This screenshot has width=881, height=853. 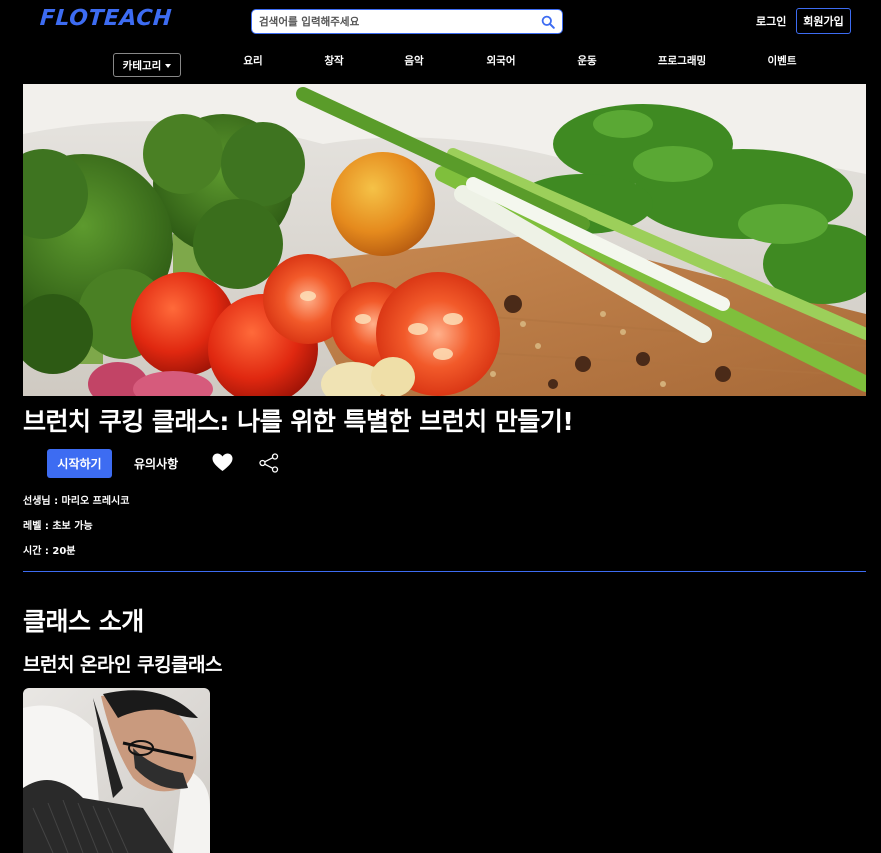 I want to click on category-label: 카테고리, so click(x=142, y=65).